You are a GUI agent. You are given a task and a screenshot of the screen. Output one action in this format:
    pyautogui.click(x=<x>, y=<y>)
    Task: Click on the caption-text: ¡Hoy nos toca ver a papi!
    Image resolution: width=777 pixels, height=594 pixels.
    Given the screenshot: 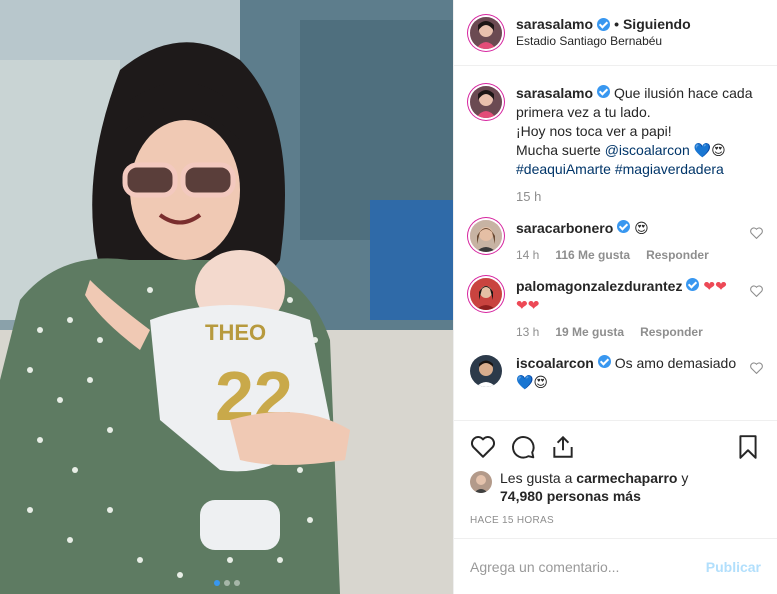 What is the action you would take?
    pyautogui.click(x=594, y=131)
    